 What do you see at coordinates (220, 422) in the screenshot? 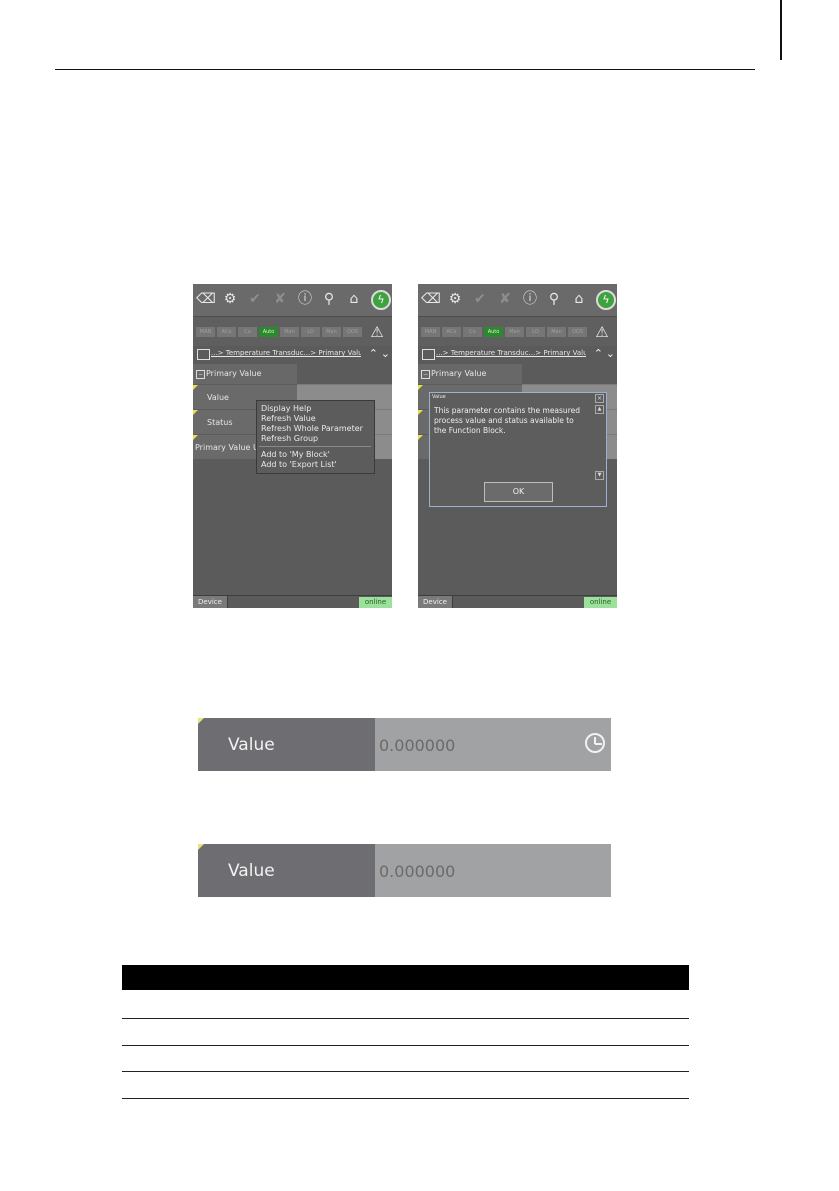
I see `tree-item-label: Status` at bounding box center [220, 422].